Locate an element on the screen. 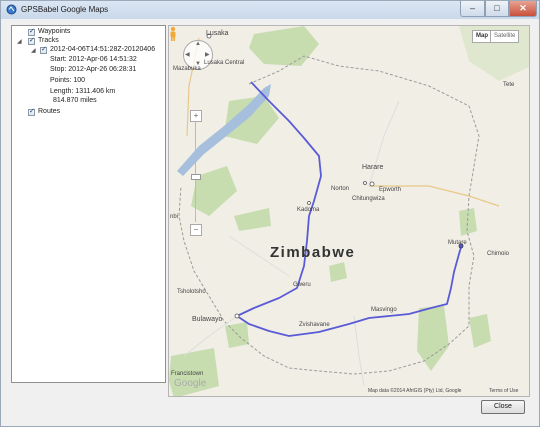 Image resolution: width=540 pixels, height=427 pixels. terms-of-use-link: Terms of Use is located at coordinates (503, 391).